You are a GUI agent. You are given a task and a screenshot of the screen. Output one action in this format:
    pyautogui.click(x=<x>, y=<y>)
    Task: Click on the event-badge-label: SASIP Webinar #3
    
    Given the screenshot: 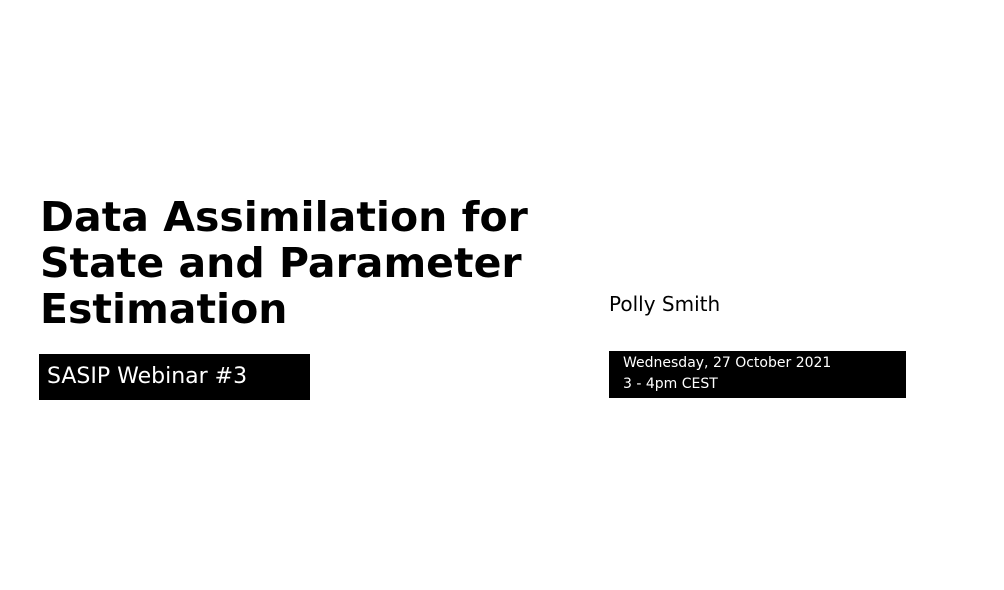 What is the action you would take?
    pyautogui.click(x=147, y=376)
    